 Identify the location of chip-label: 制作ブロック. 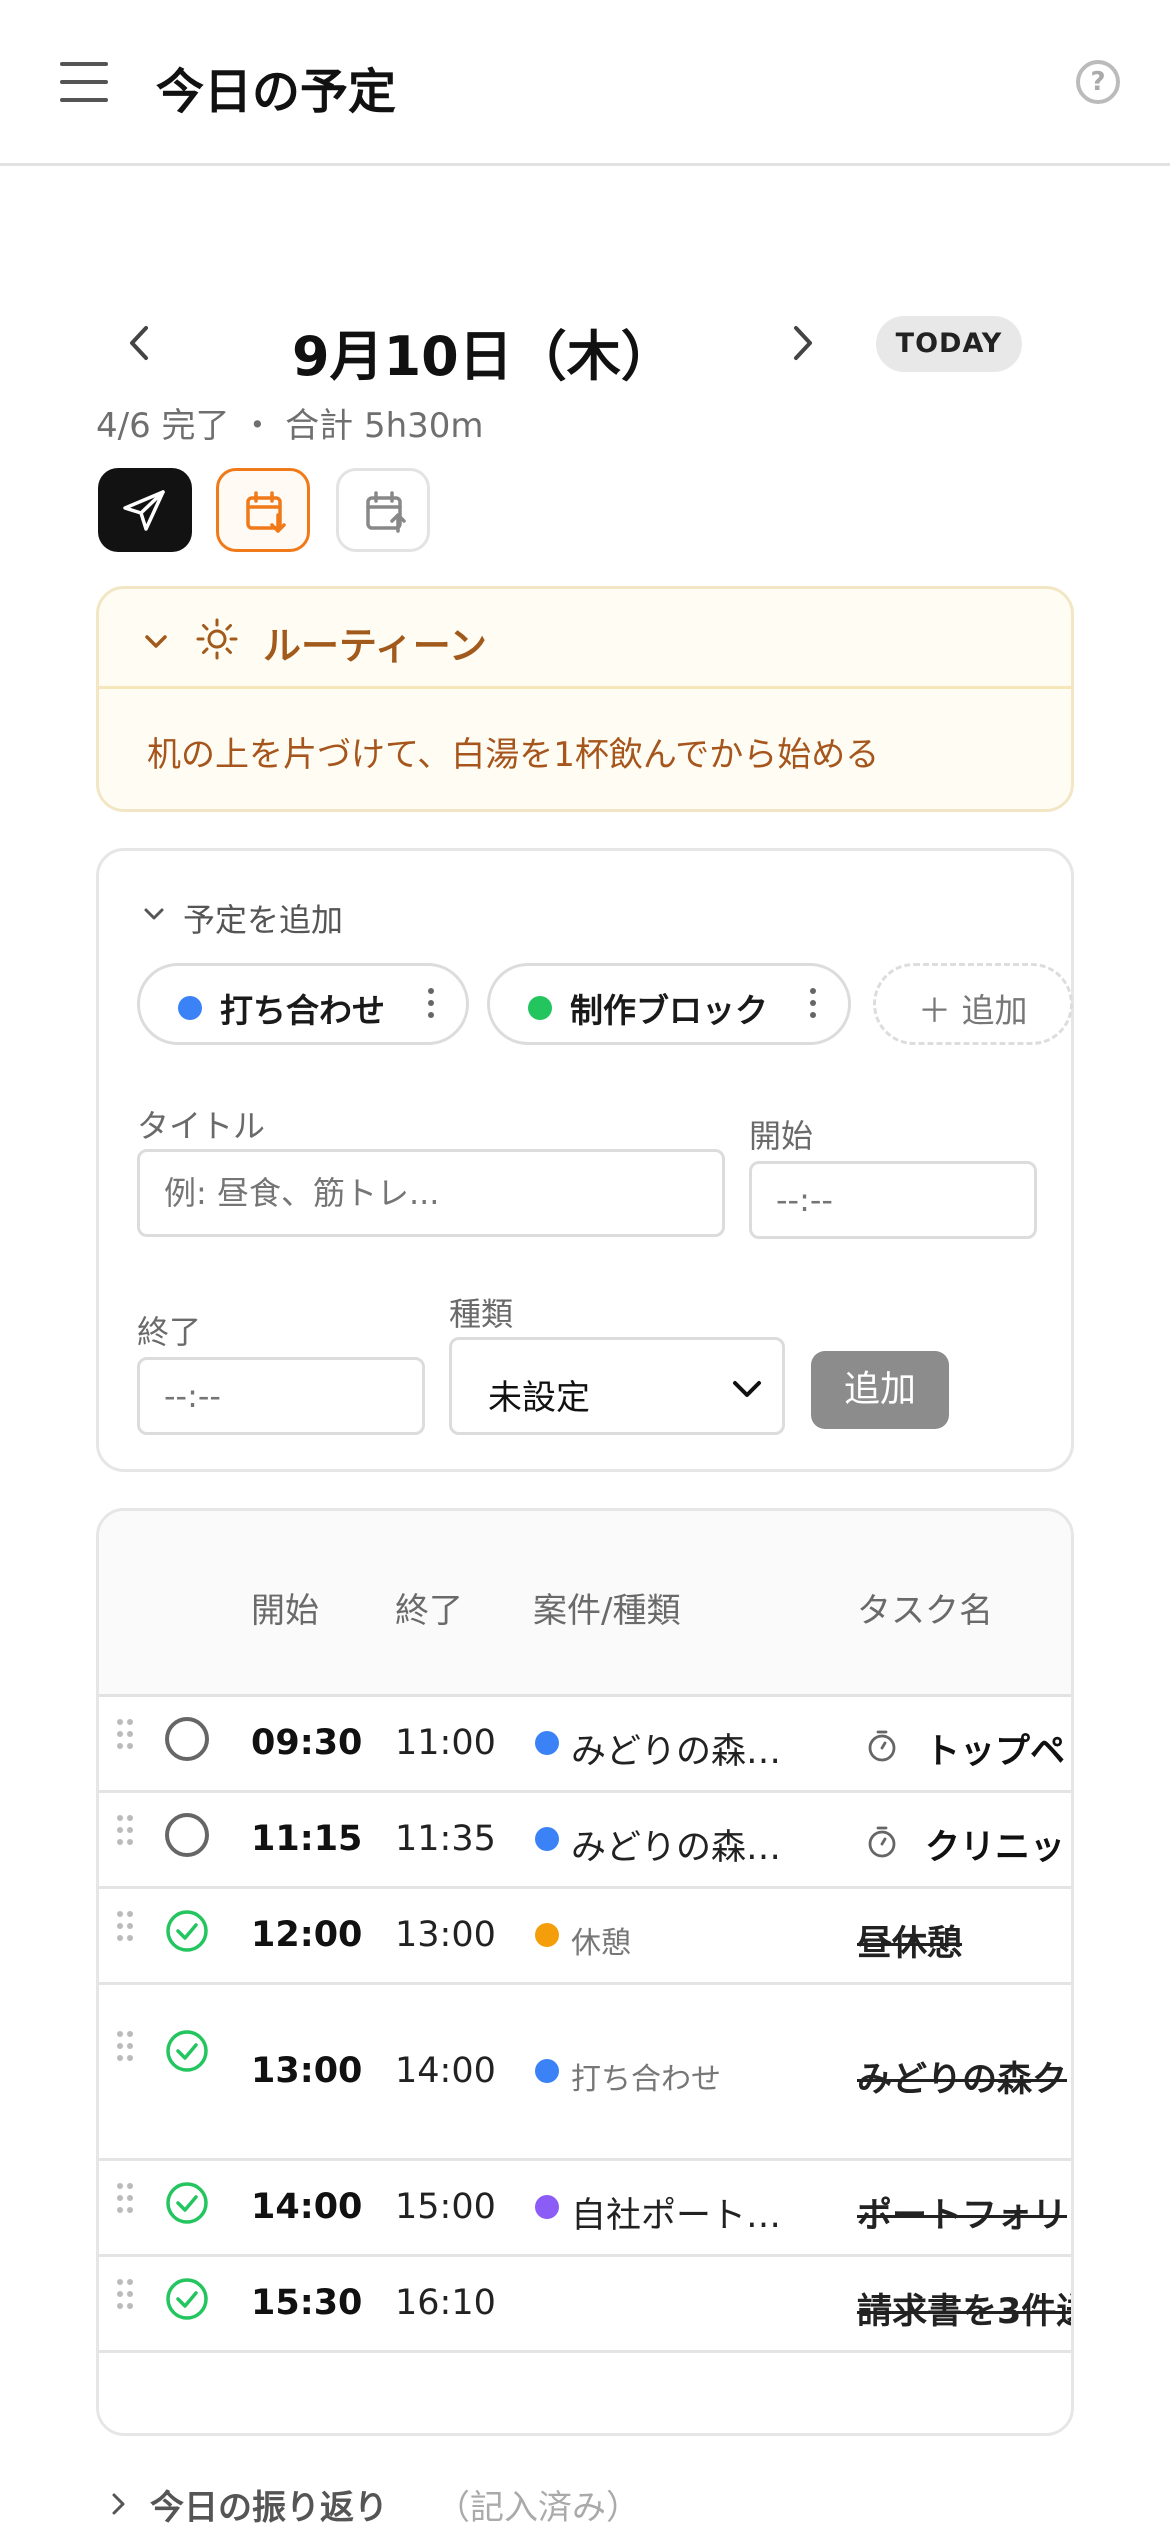
(669, 1010).